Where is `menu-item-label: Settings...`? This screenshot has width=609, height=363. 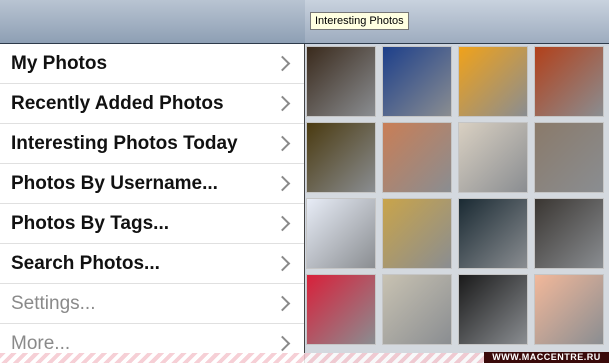 menu-item-label: Settings... is located at coordinates (53, 303).